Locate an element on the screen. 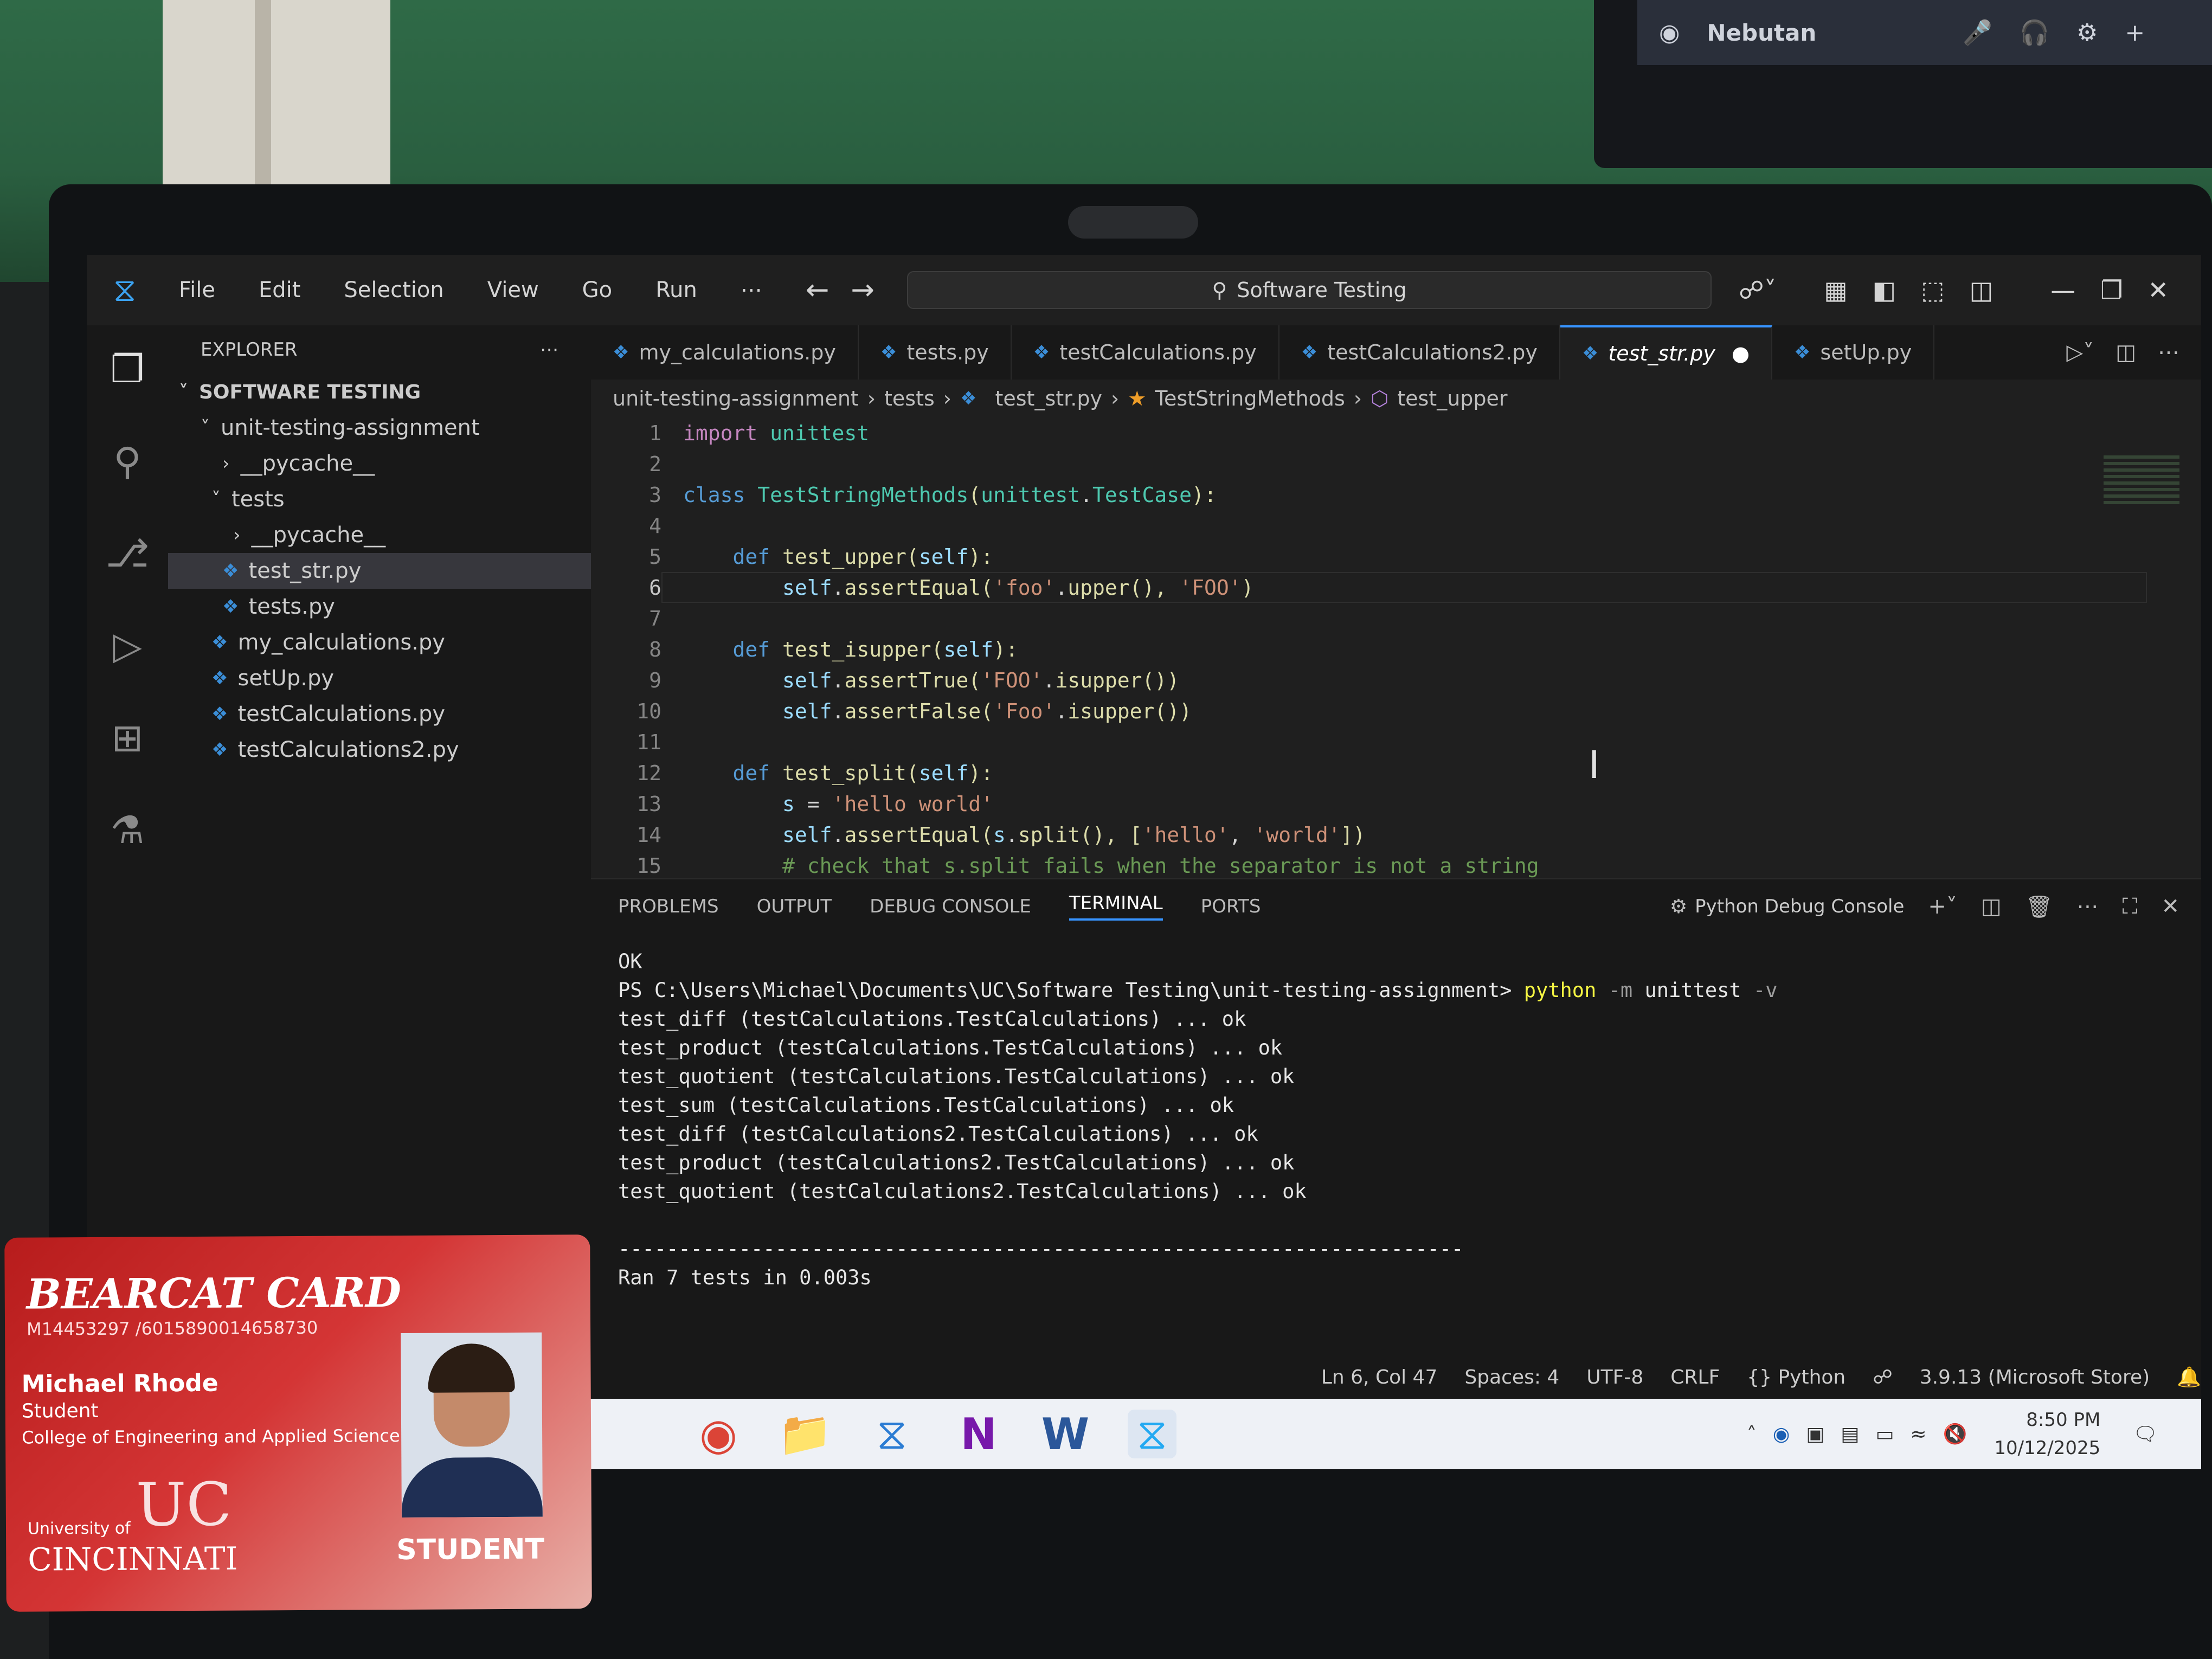 The image size is (2212, 1659). word-icon: W is located at coordinates (1065, 1434).